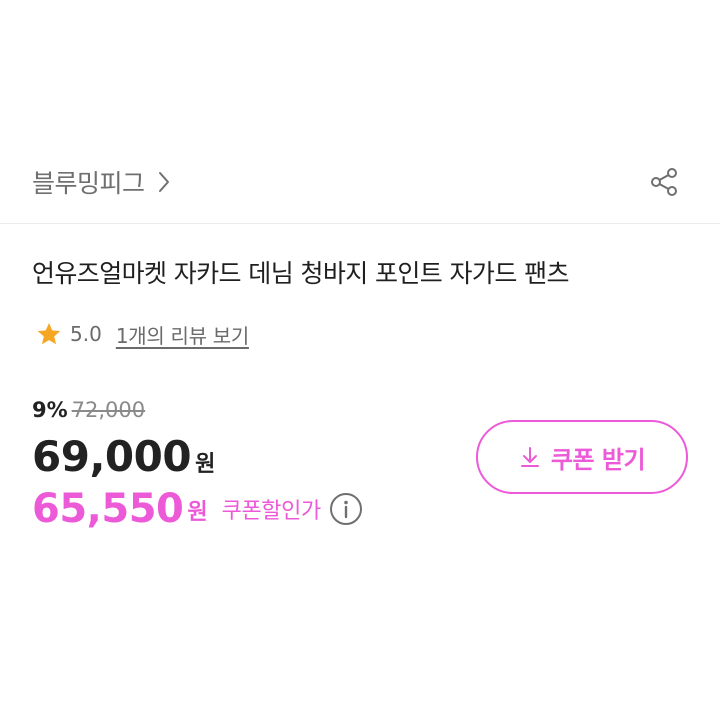 The width and height of the screenshot is (720, 720). What do you see at coordinates (205, 464) in the screenshot?
I see `sale-currency: 원` at bounding box center [205, 464].